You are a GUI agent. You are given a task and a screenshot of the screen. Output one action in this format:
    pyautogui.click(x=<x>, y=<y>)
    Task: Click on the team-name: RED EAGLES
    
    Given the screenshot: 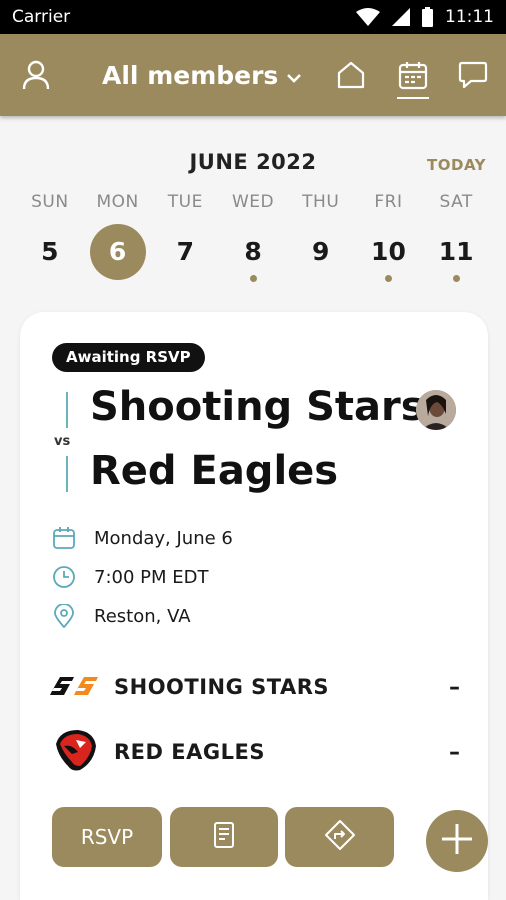 What is the action you would take?
    pyautogui.click(x=189, y=752)
    